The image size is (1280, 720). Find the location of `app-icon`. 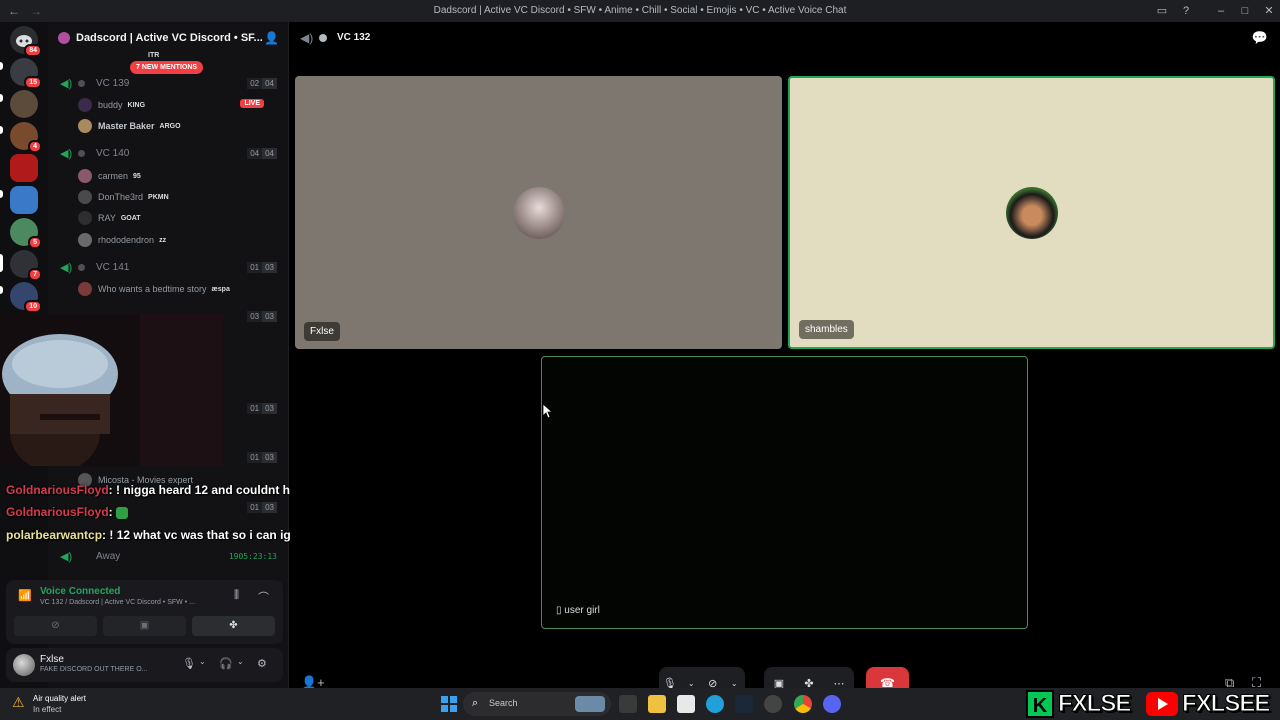

app-icon is located at coordinates (773, 704).